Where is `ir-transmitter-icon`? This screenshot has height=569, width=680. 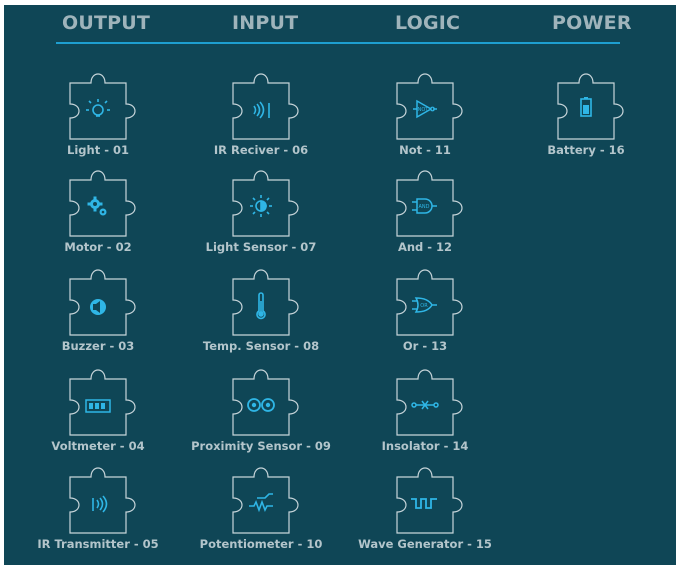 ir-transmitter-icon is located at coordinates (100, 504).